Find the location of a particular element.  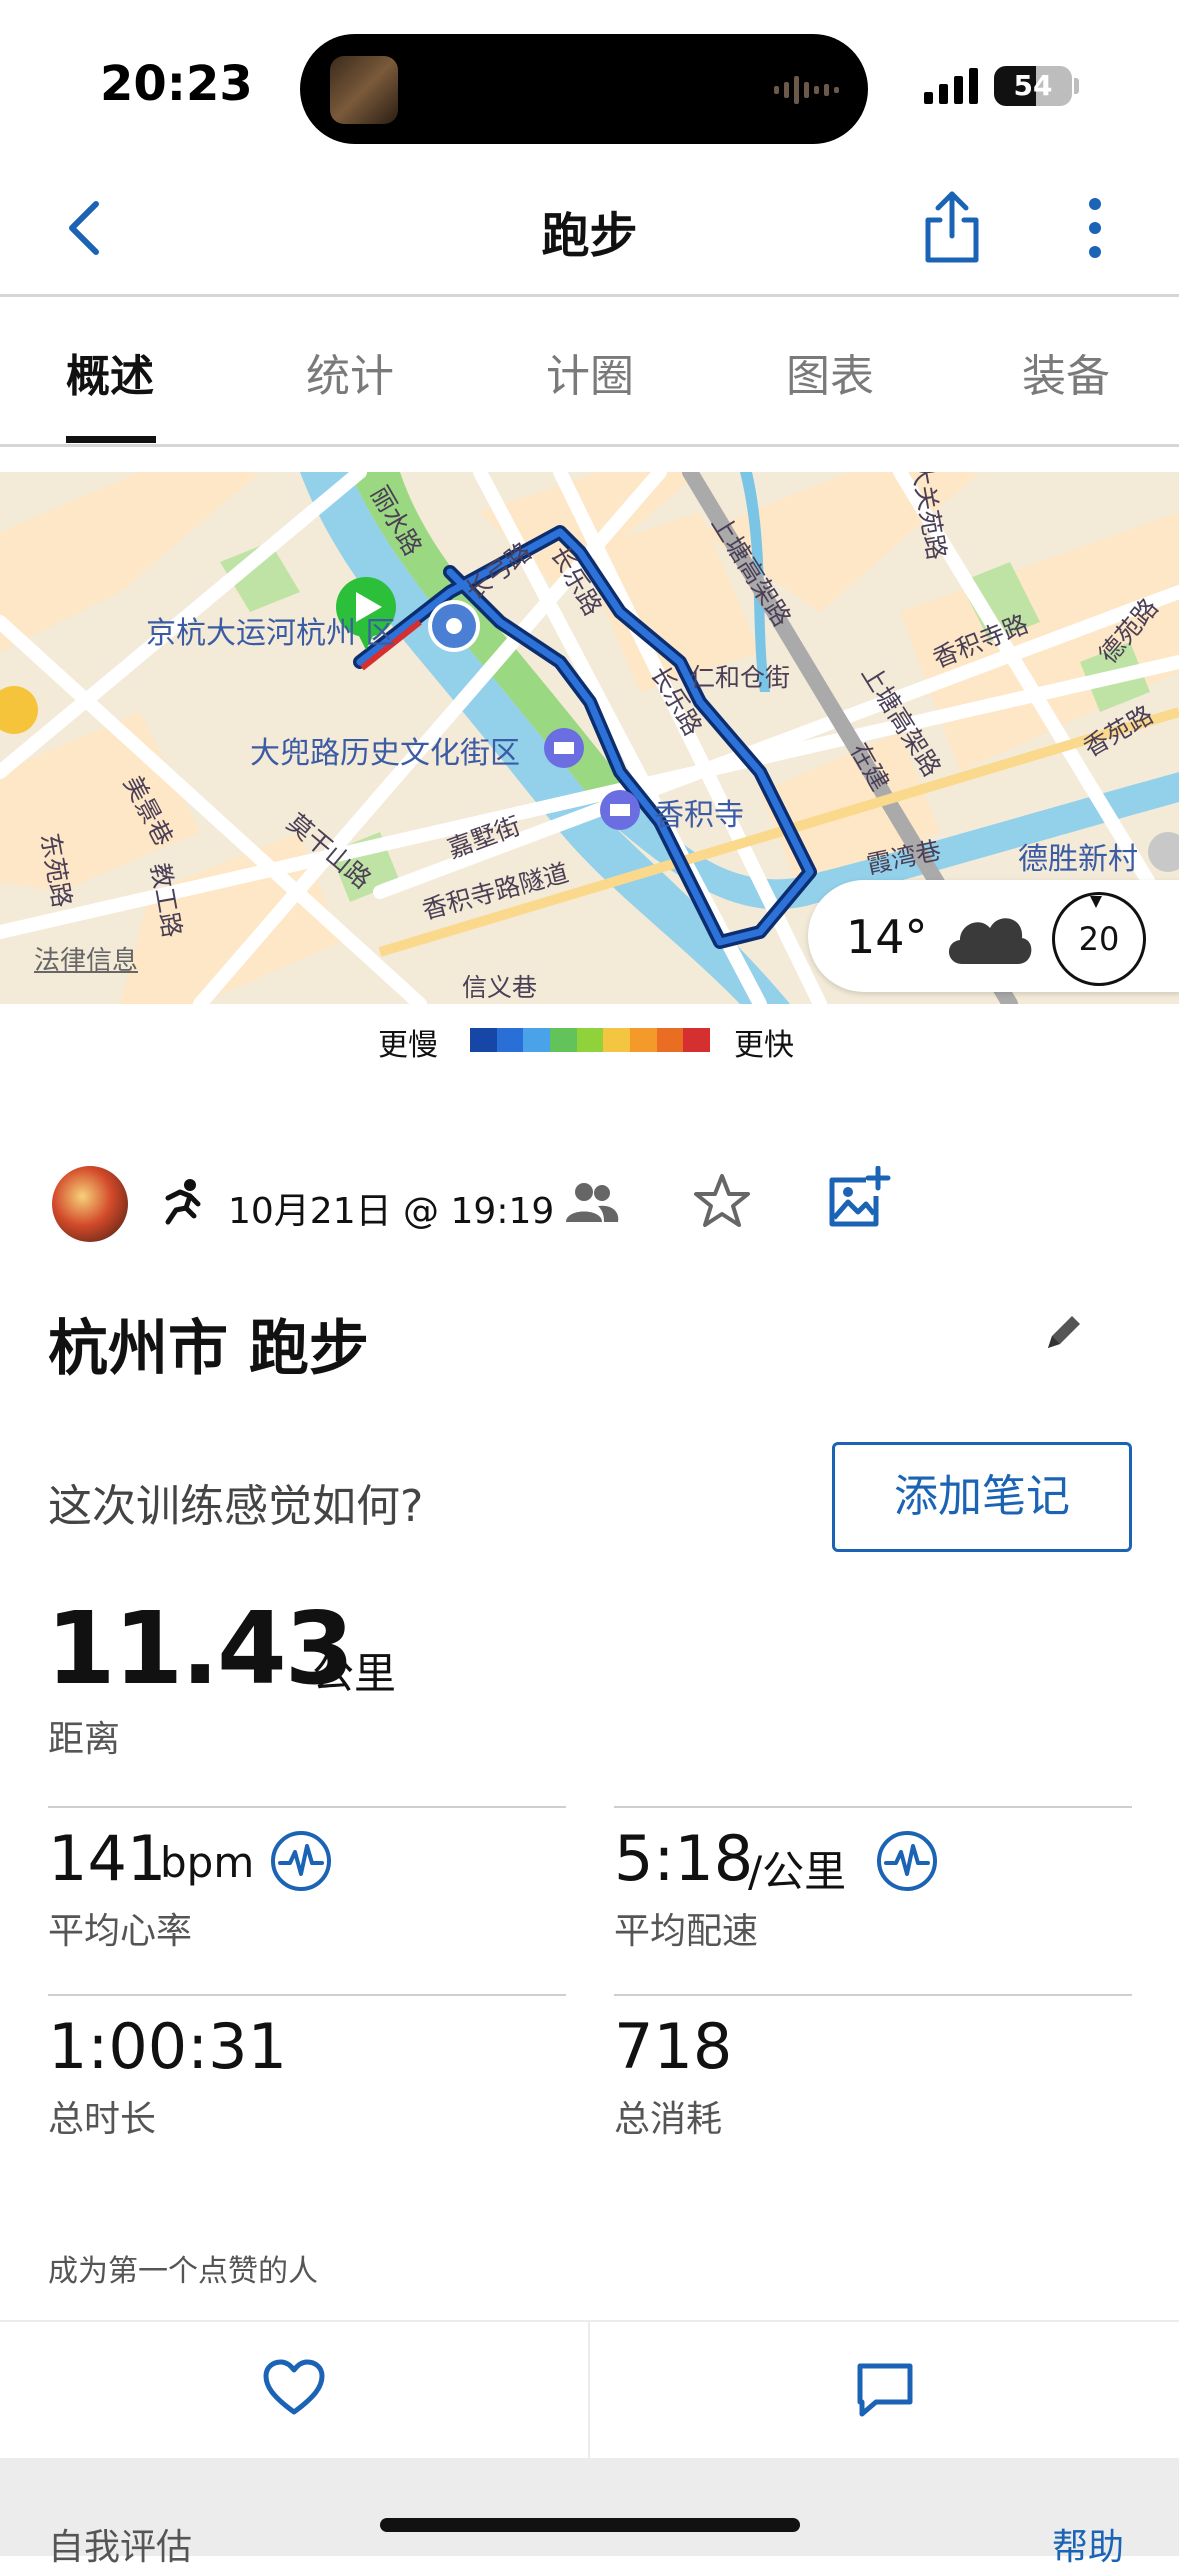

more-icon is located at coordinates (1095, 228).